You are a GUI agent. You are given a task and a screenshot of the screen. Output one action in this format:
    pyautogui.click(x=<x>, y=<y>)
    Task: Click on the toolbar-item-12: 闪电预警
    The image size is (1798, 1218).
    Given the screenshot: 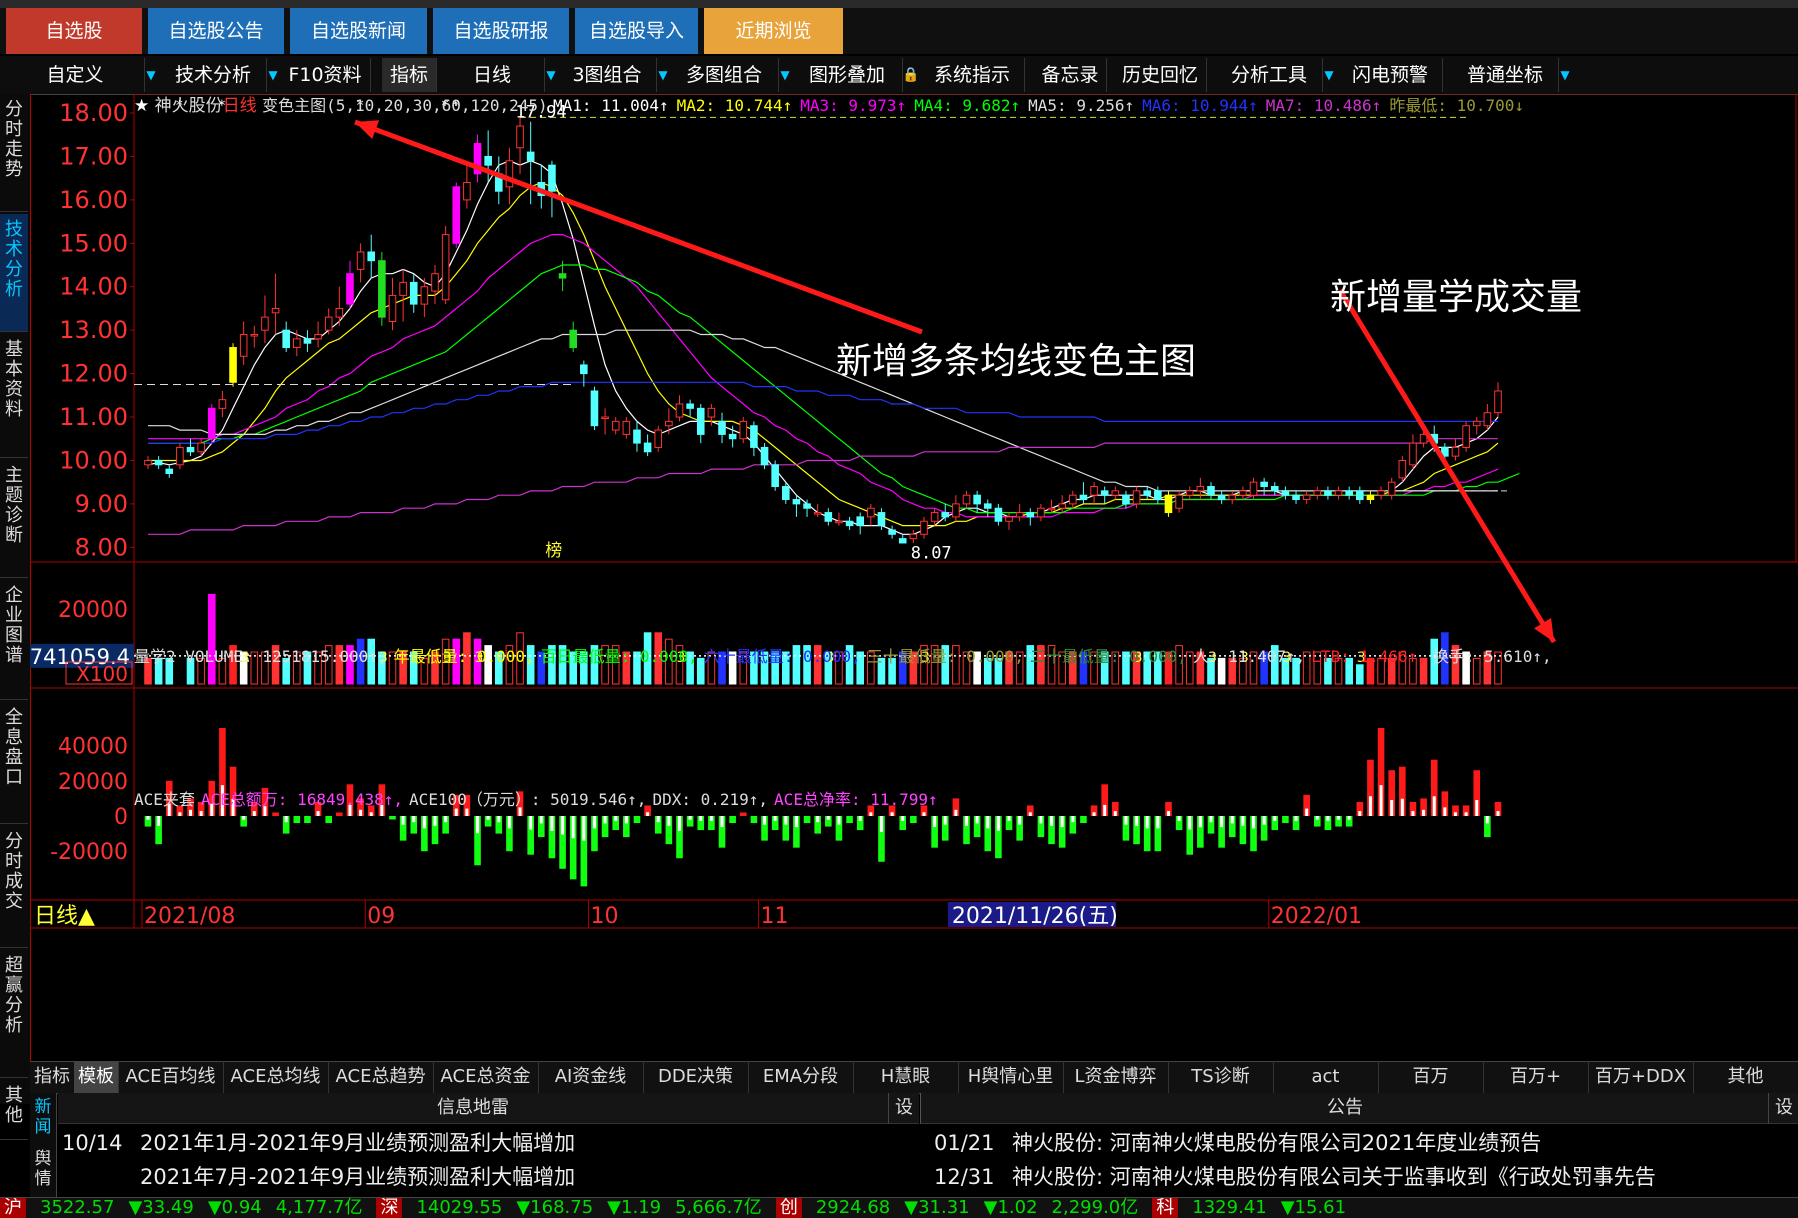 What is the action you would take?
    pyautogui.click(x=1390, y=75)
    